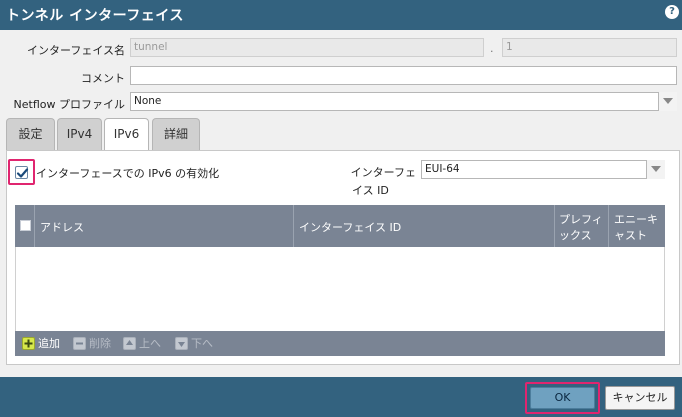  I want to click on column-anycast-label-line1: エニーキ, so click(636, 219).